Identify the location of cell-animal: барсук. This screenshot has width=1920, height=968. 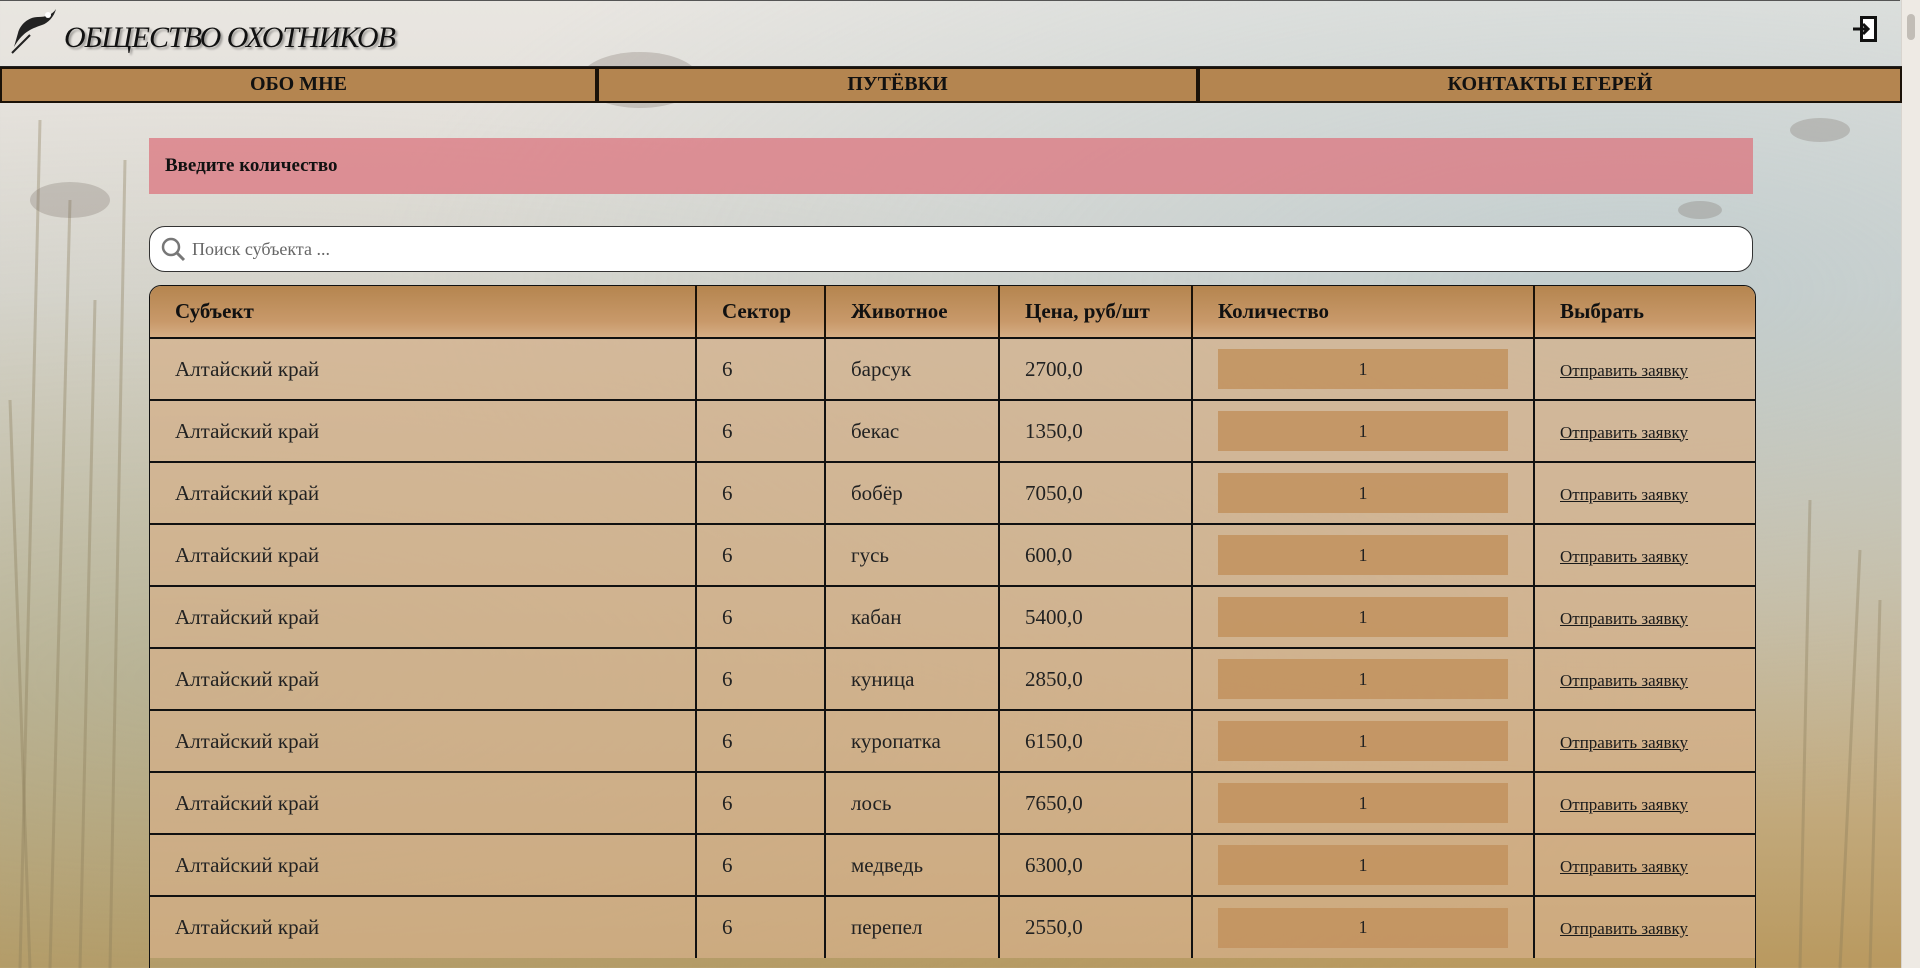
(912, 368).